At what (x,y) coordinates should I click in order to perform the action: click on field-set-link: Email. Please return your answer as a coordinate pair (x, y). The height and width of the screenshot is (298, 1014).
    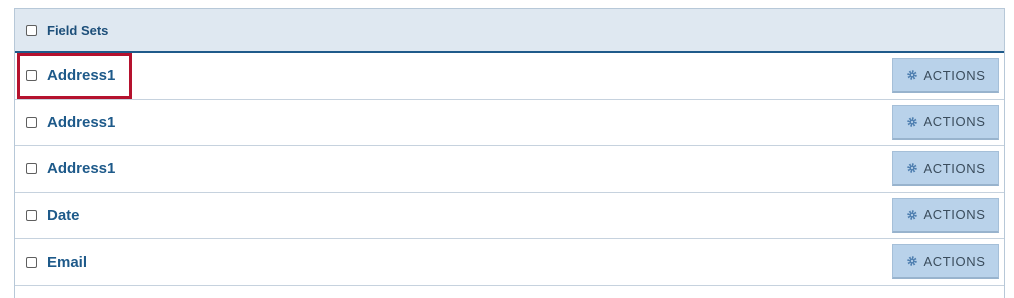
    Looking at the image, I should click on (67, 262).